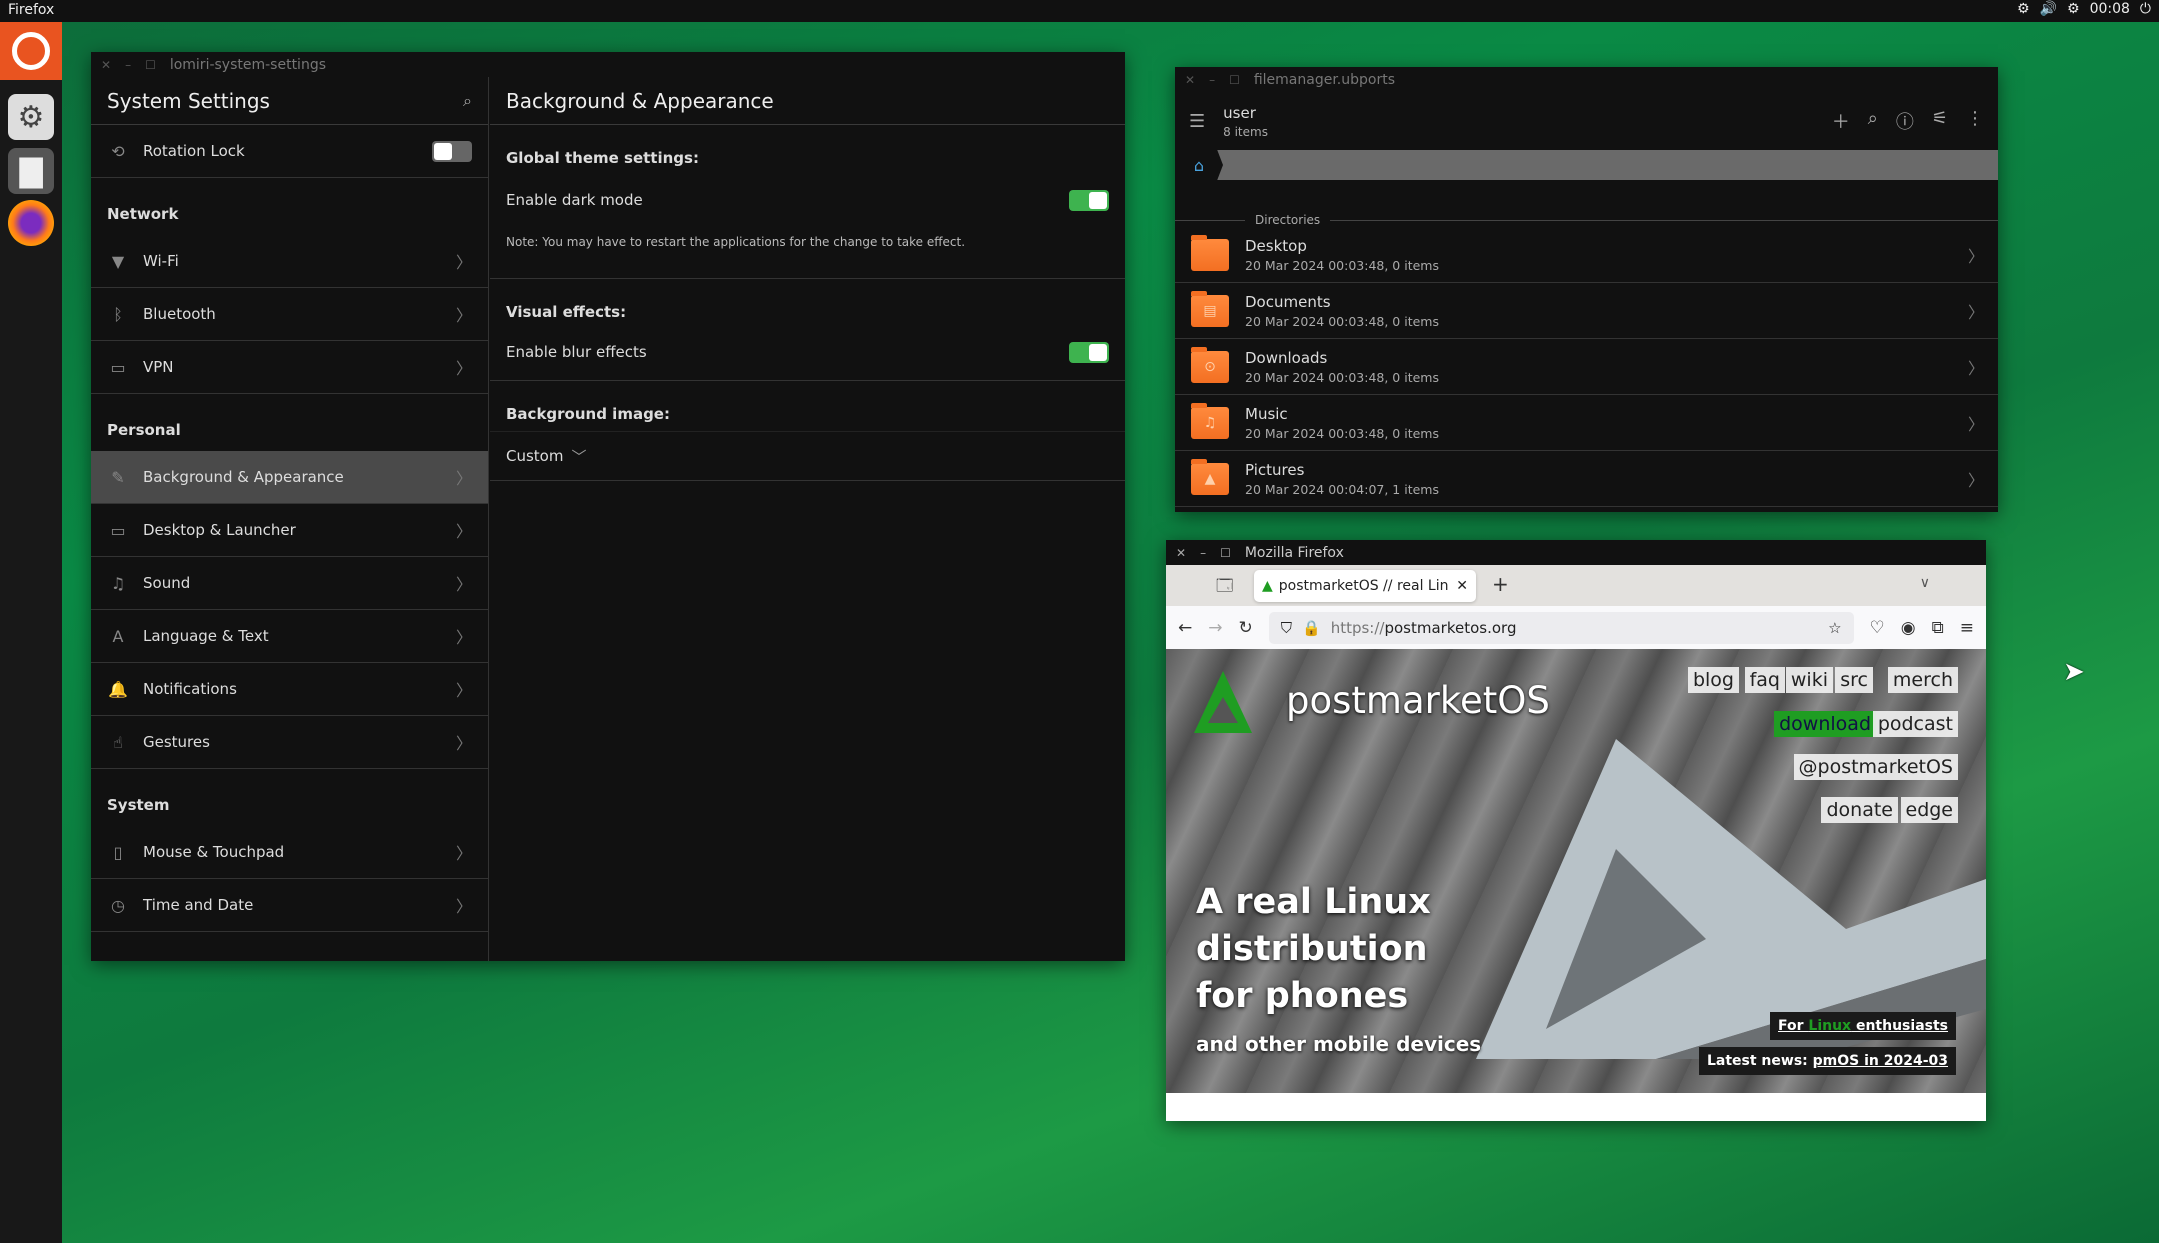  I want to click on list-item: Public〉, so click(1586, 509).